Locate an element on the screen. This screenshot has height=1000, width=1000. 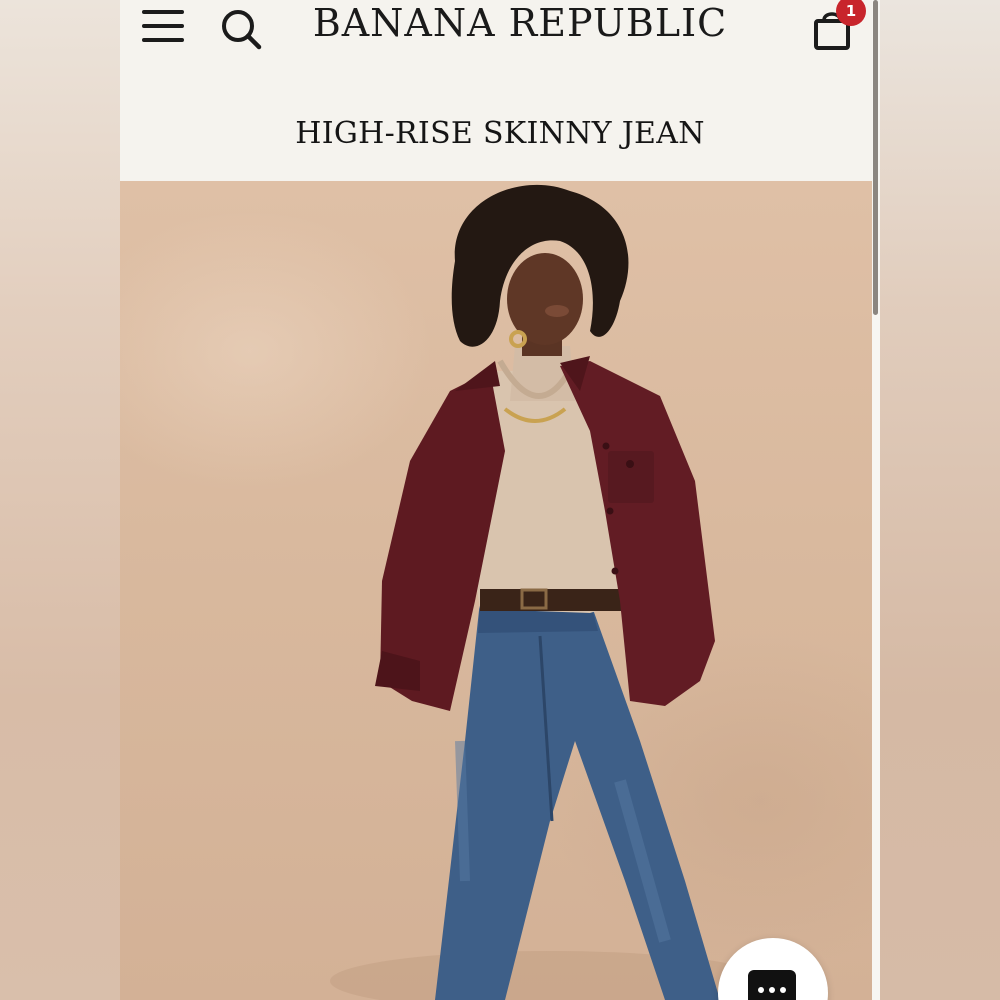
brand-logo: BANANA REPUBLIC is located at coordinates (520, 23).